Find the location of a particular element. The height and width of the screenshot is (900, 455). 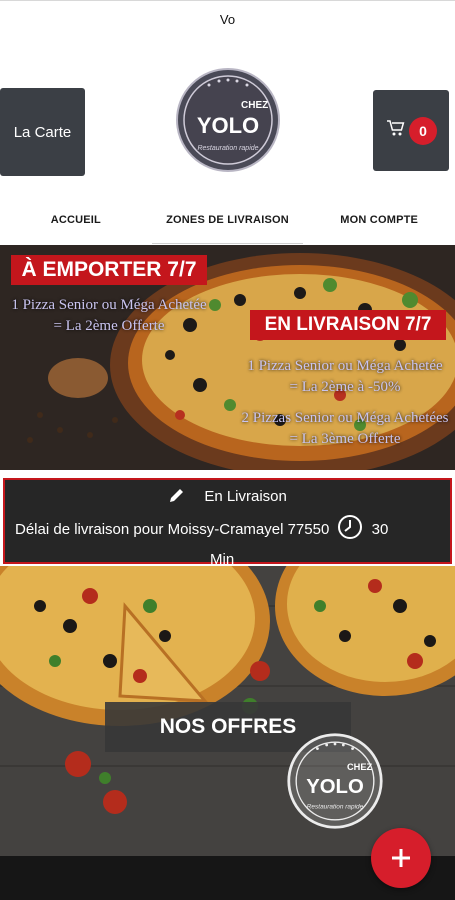

offers-brand-logo: CHEZ YOLO Restauration rapide is located at coordinates (335, 781).